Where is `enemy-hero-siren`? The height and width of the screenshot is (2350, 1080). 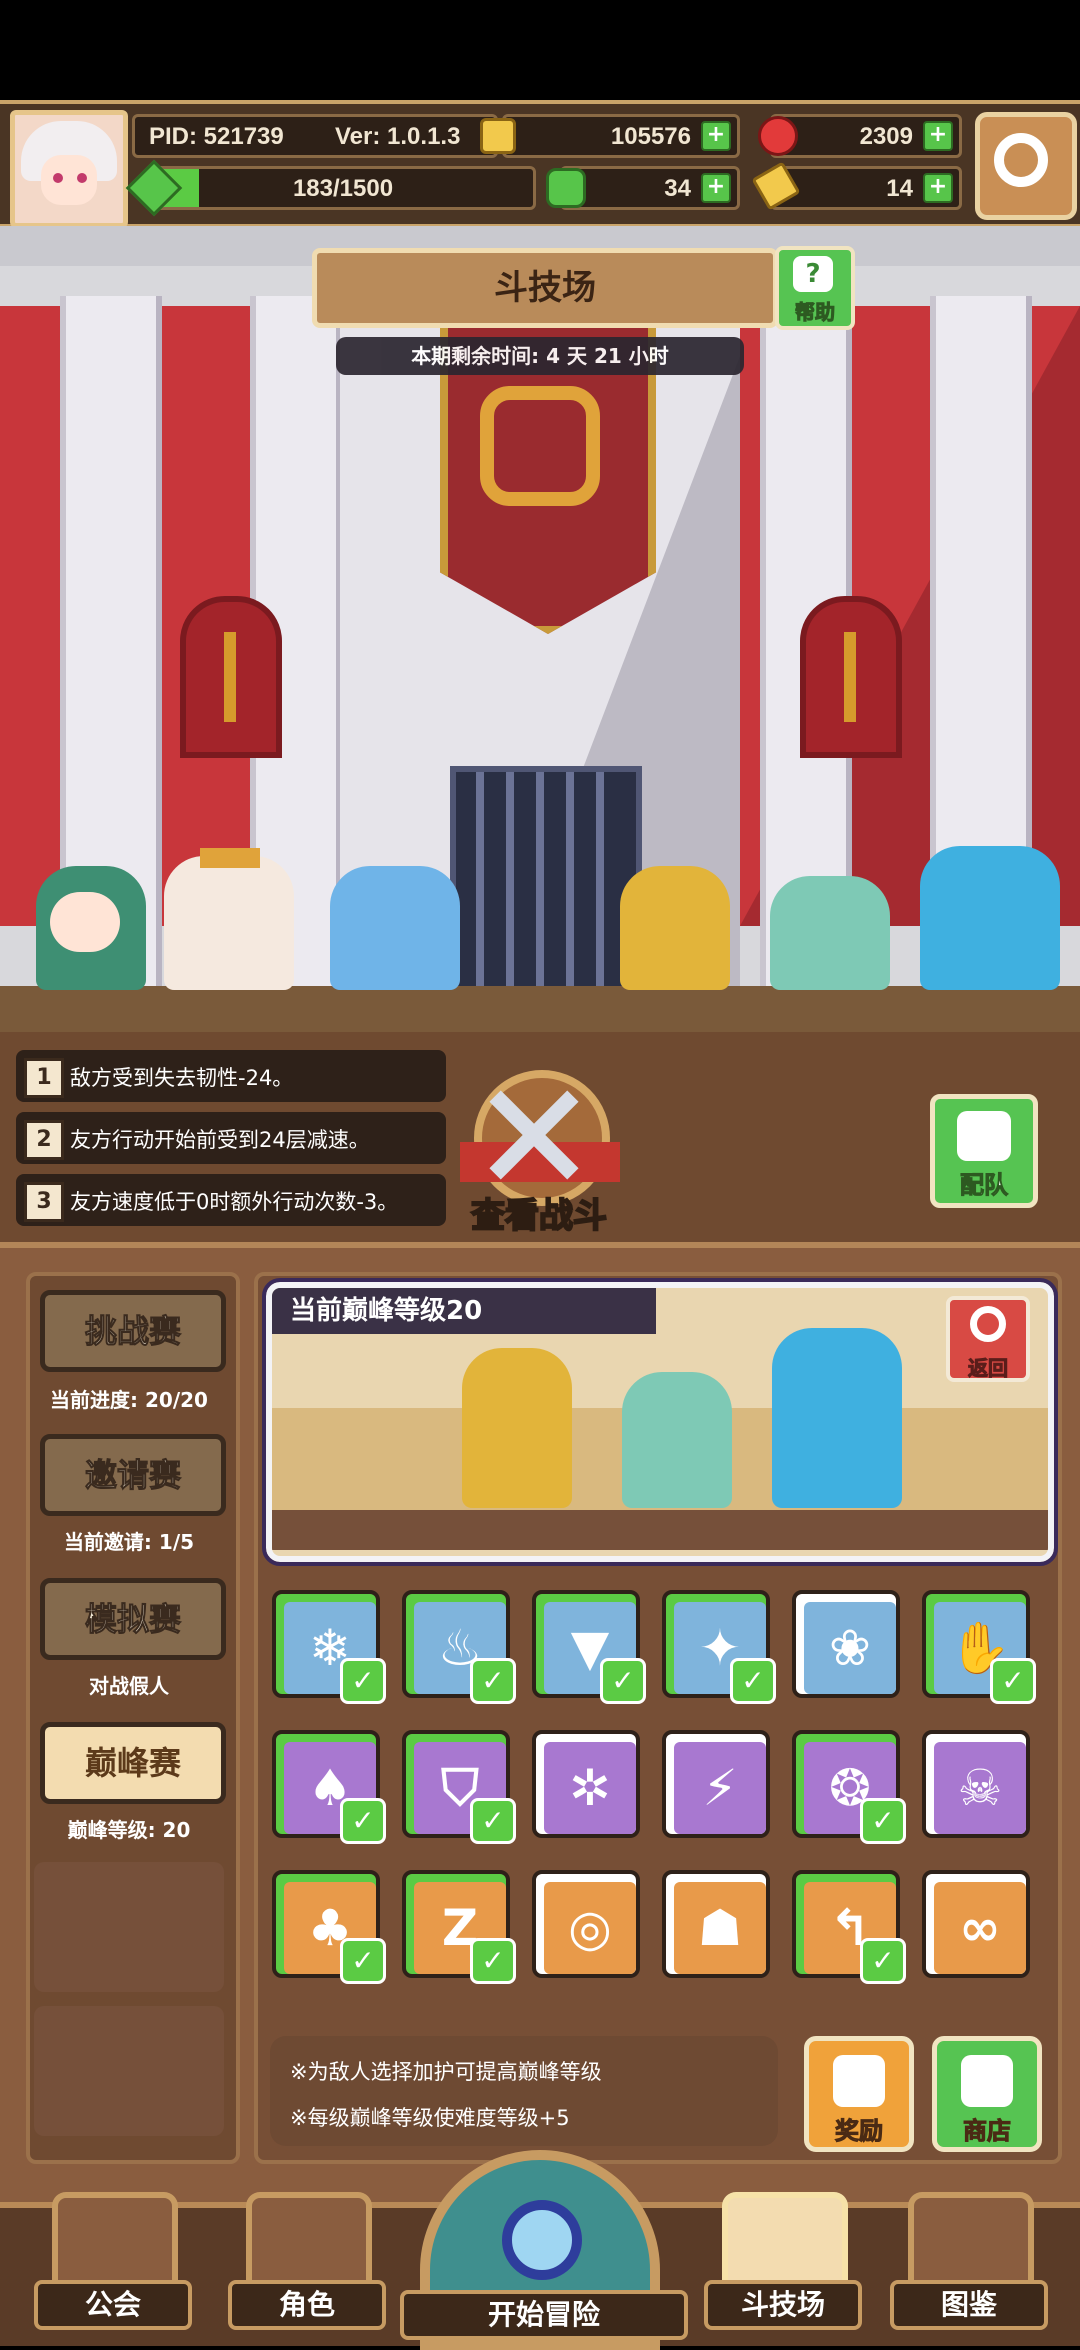
enemy-hero-siren is located at coordinates (990, 918).